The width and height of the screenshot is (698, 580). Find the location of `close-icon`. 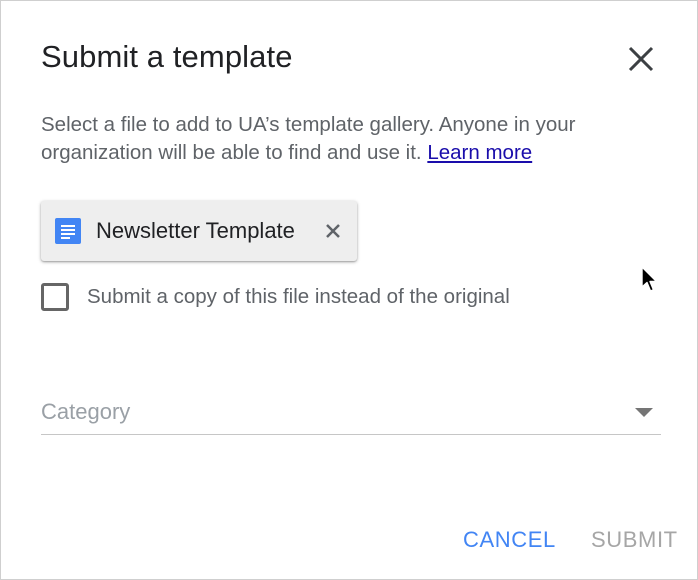

close-icon is located at coordinates (641, 59).